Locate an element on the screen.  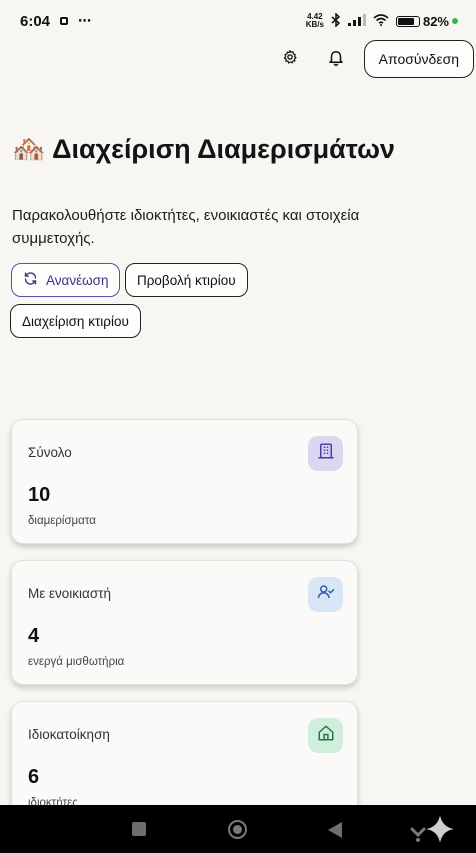
settings-button is located at coordinates (290, 59).